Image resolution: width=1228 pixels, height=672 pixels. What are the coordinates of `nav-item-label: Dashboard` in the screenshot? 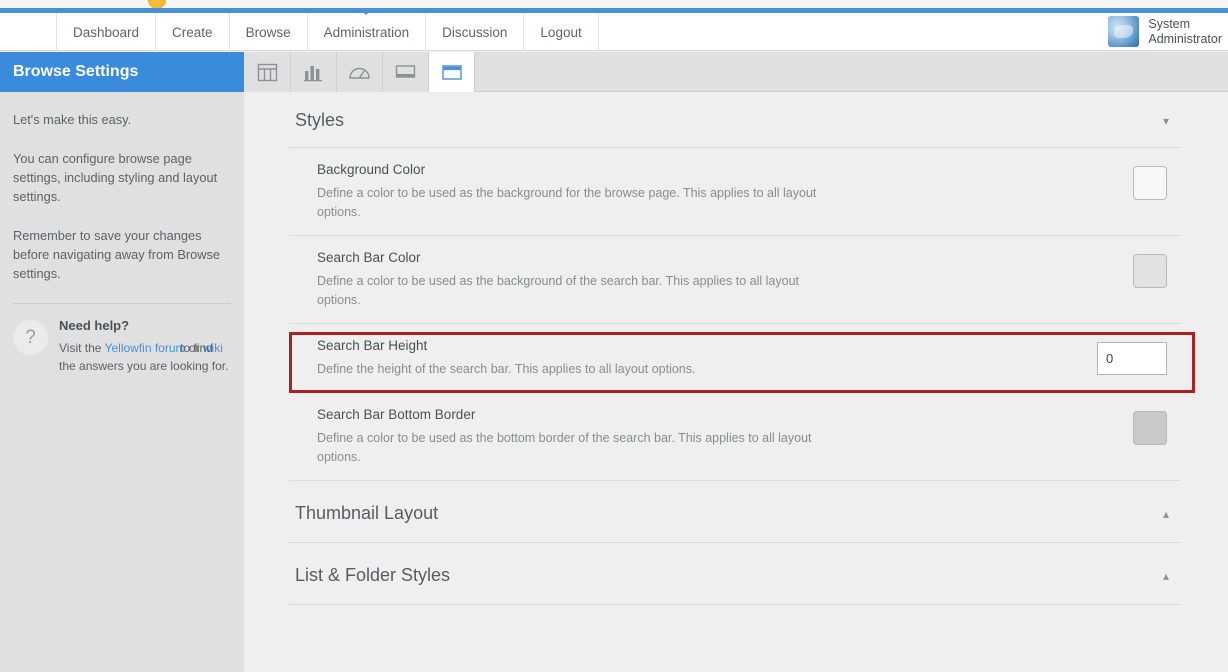 It's located at (106, 32).